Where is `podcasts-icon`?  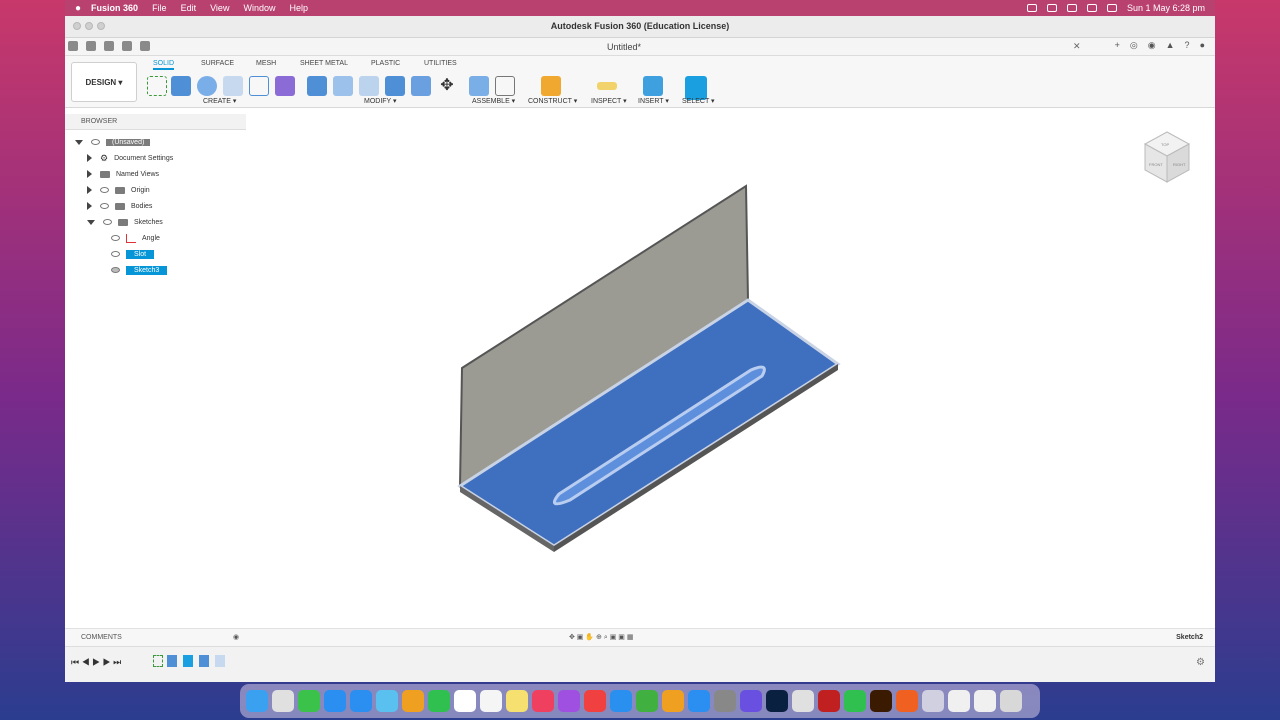
podcasts-icon is located at coordinates (569, 701).